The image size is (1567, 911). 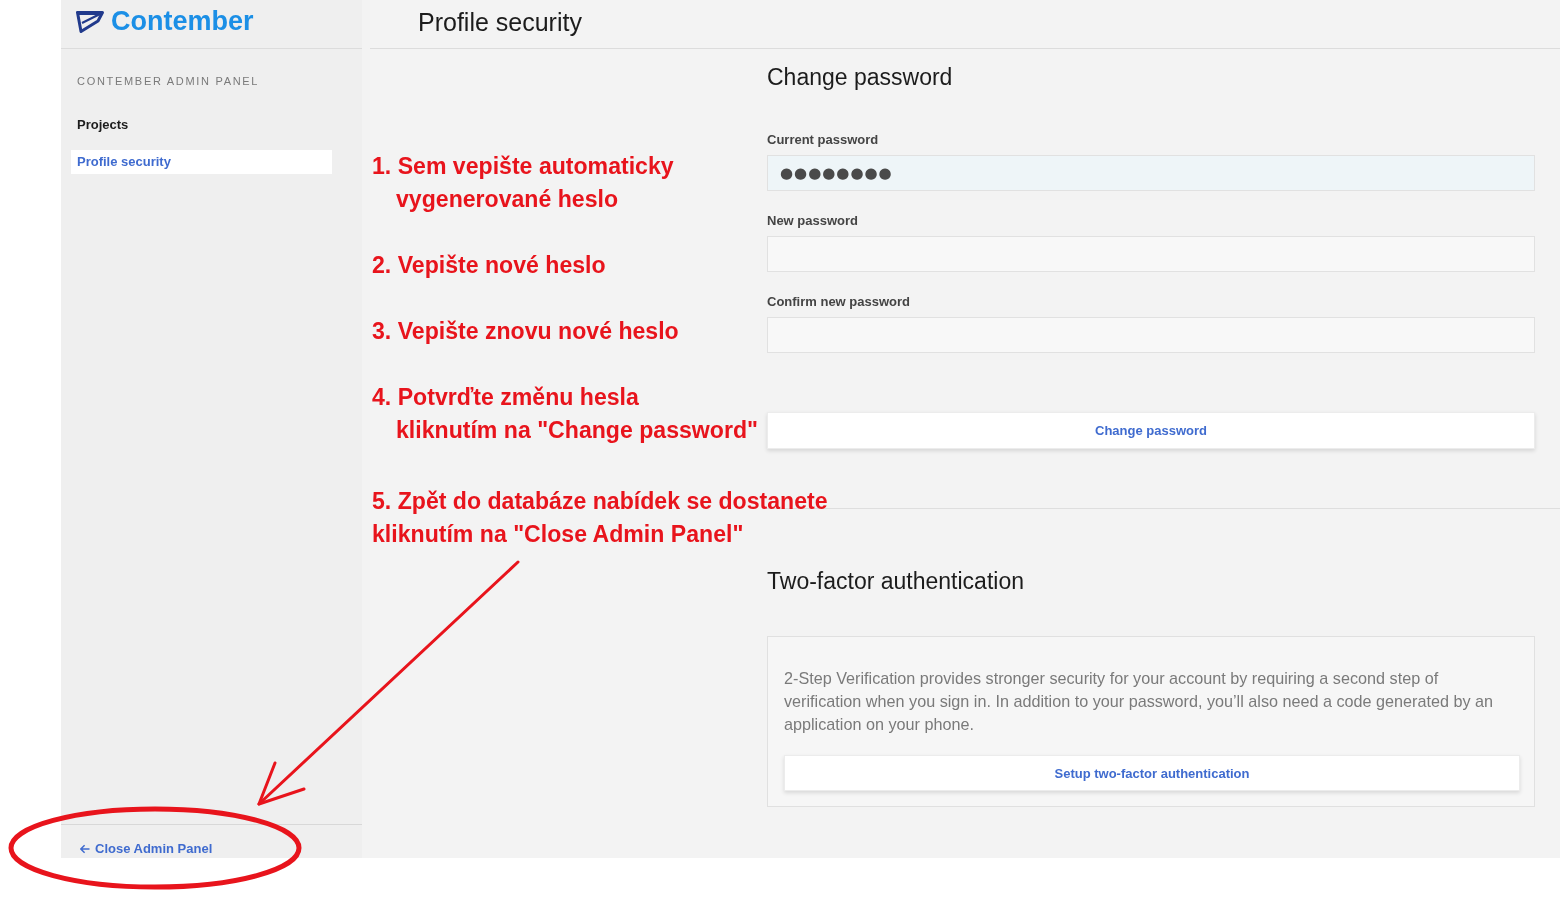 I want to click on input-field: ●●●●●●●●, so click(x=1151, y=173).